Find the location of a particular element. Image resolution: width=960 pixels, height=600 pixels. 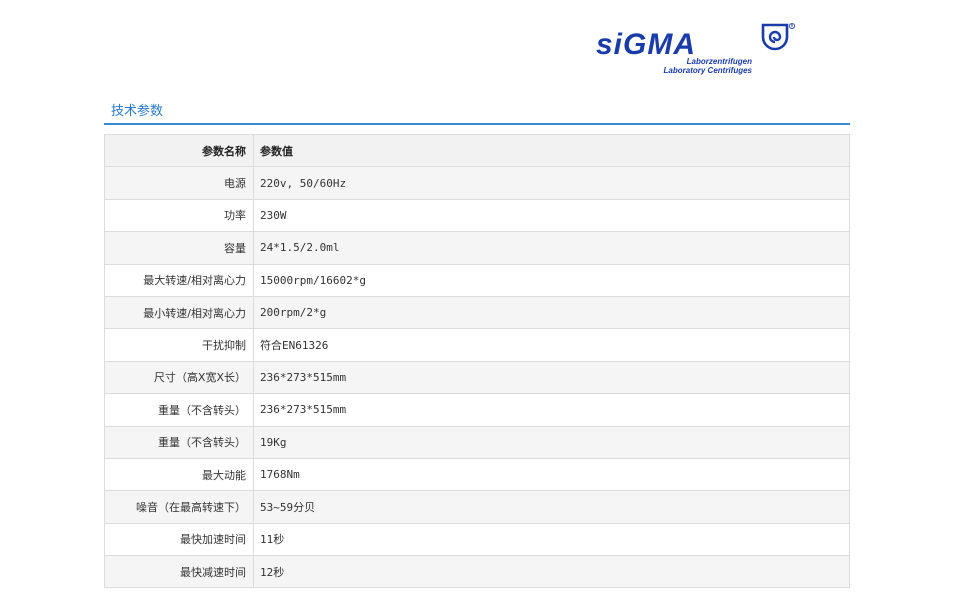

table-row: 最大转速/相对离心力 15000rpm/16602*g is located at coordinates (477, 280).